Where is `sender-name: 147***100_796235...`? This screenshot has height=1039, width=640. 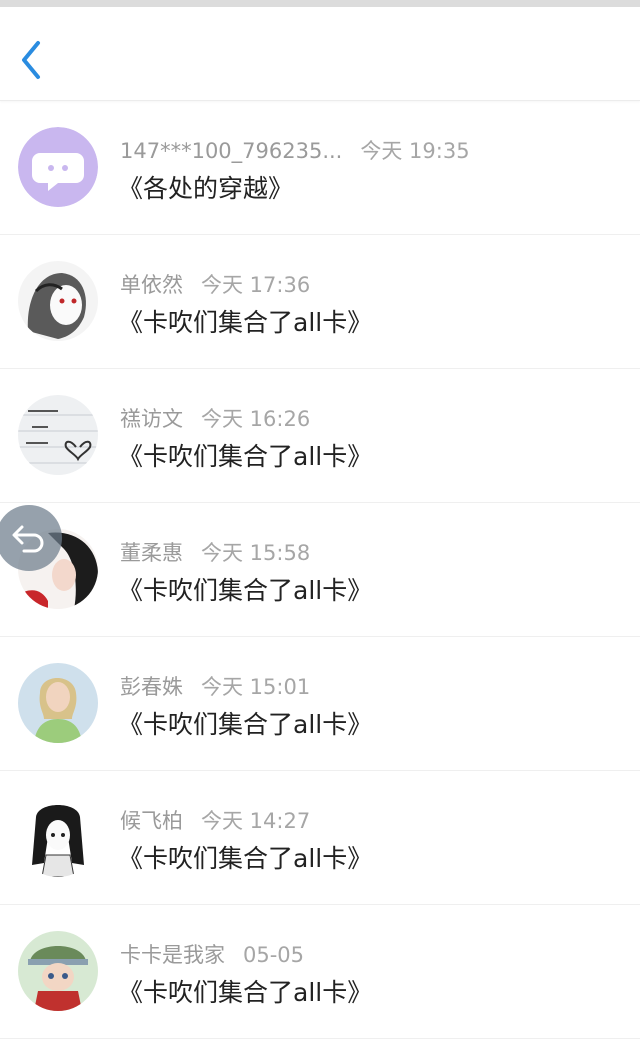
sender-name: 147***100_796235... is located at coordinates (231, 151).